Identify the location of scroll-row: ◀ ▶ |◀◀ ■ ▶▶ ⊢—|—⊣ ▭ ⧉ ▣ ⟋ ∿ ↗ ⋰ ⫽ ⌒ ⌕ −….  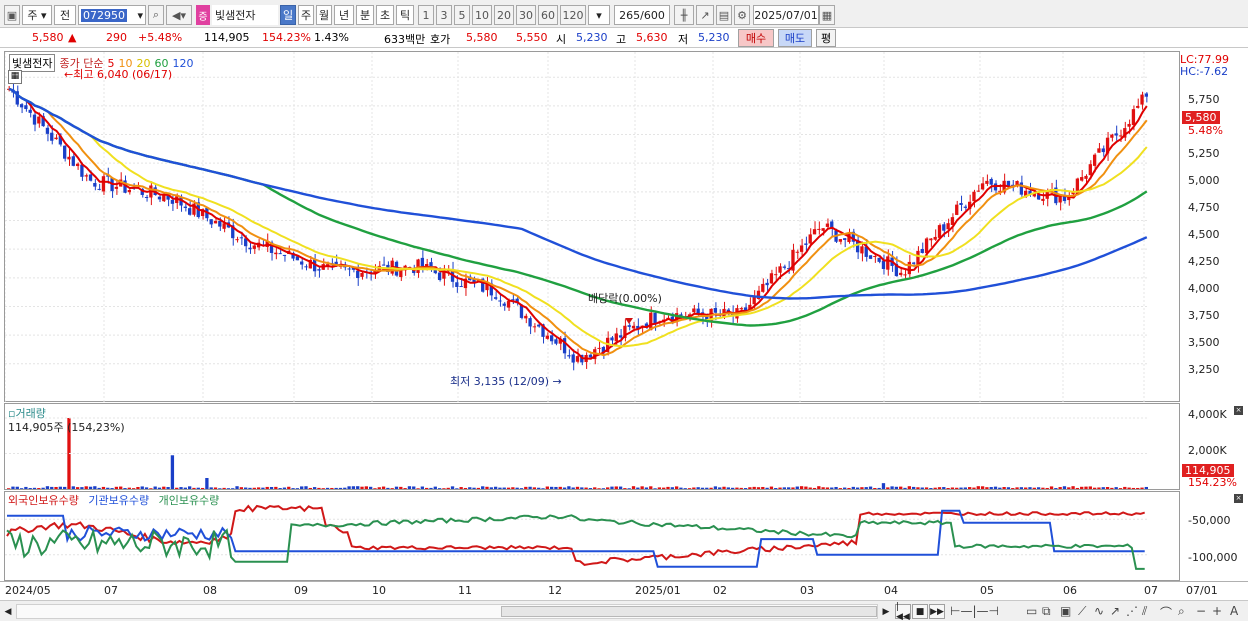
(624, 610).